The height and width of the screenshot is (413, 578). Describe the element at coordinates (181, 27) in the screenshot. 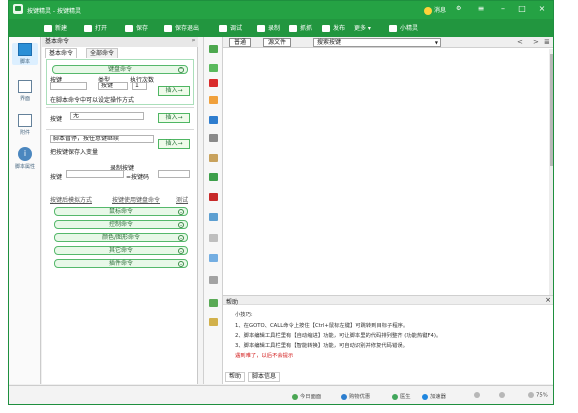

I see `toolbar-save-exit-button: 保存退出` at that location.